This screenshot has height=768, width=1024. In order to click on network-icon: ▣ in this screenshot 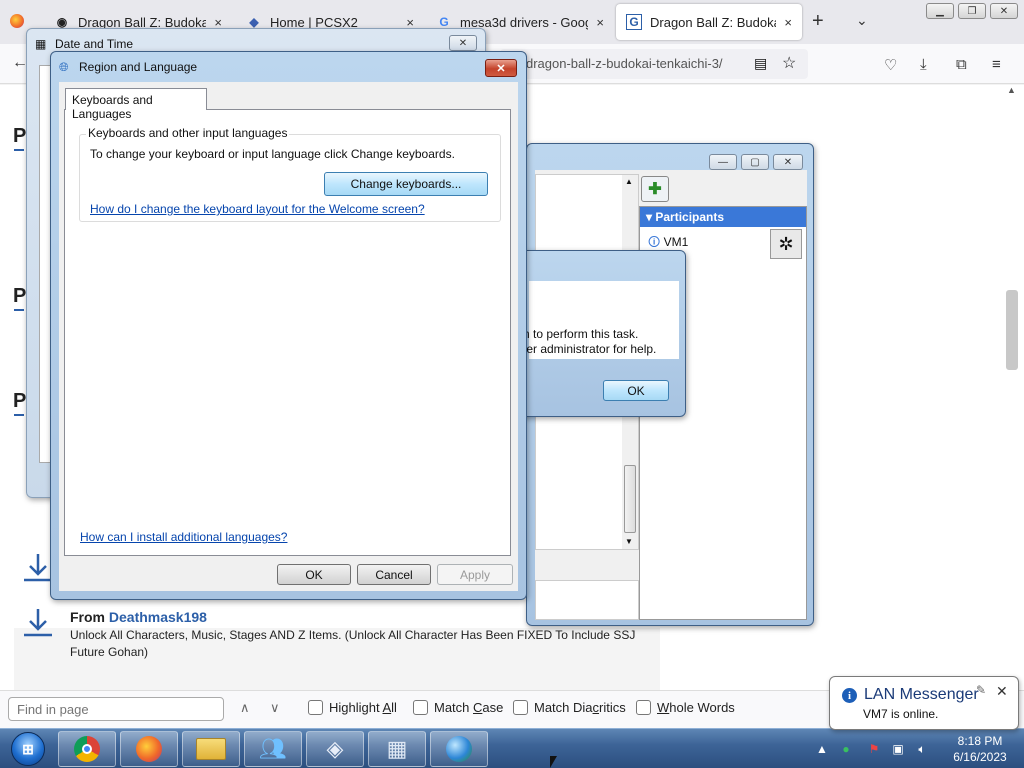, I will do `click(898, 749)`.